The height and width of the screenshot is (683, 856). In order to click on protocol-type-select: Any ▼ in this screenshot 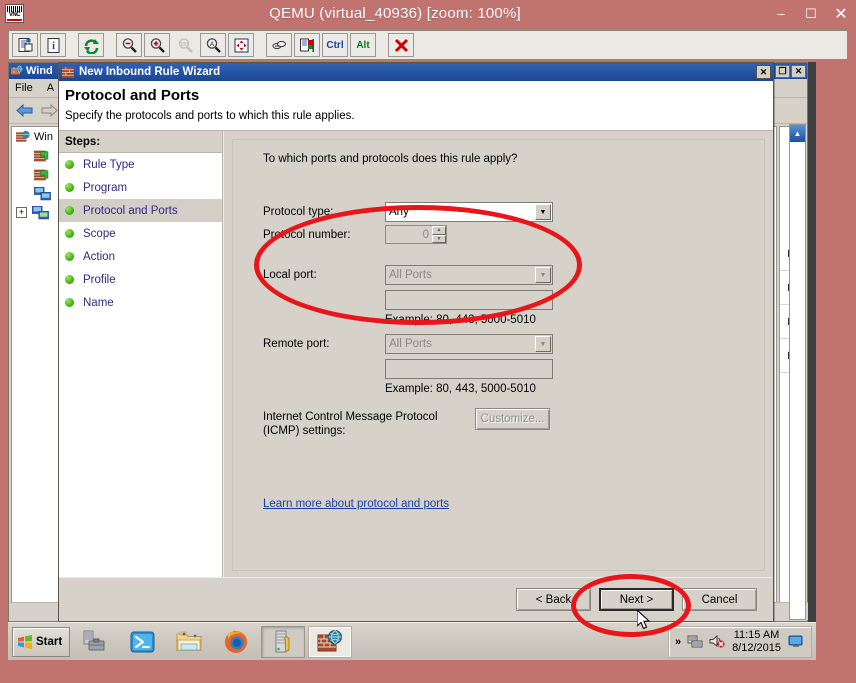, I will do `click(469, 212)`.